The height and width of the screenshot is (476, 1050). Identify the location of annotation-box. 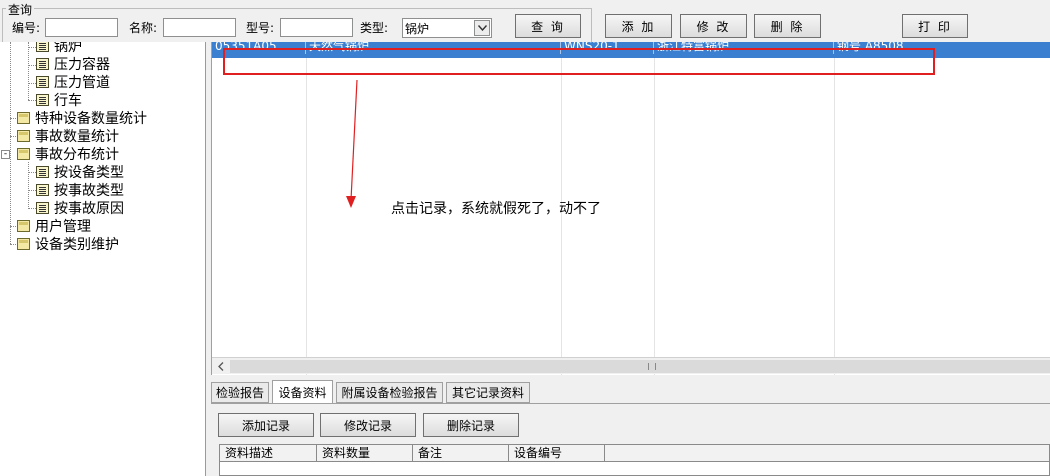
(579, 61).